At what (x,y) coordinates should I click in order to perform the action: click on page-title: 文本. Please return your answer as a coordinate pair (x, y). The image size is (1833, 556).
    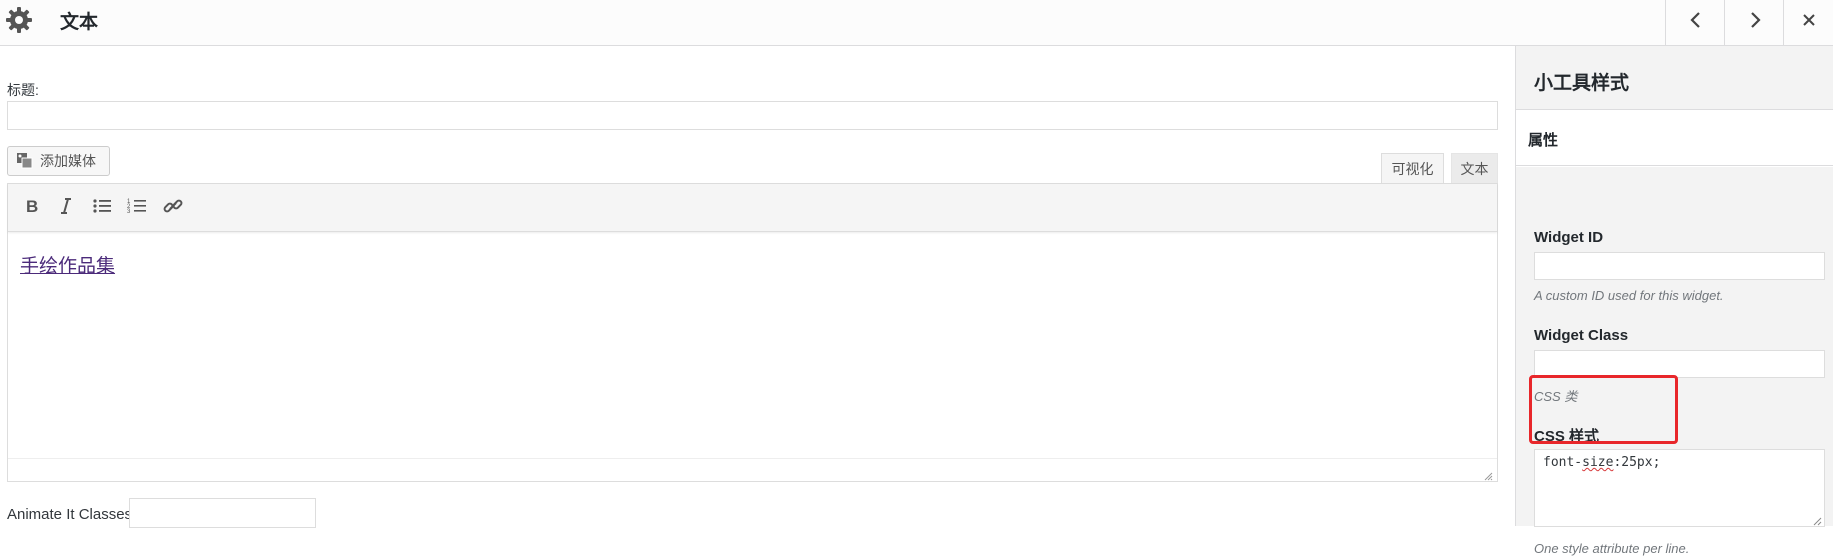
    Looking at the image, I should click on (79, 22).